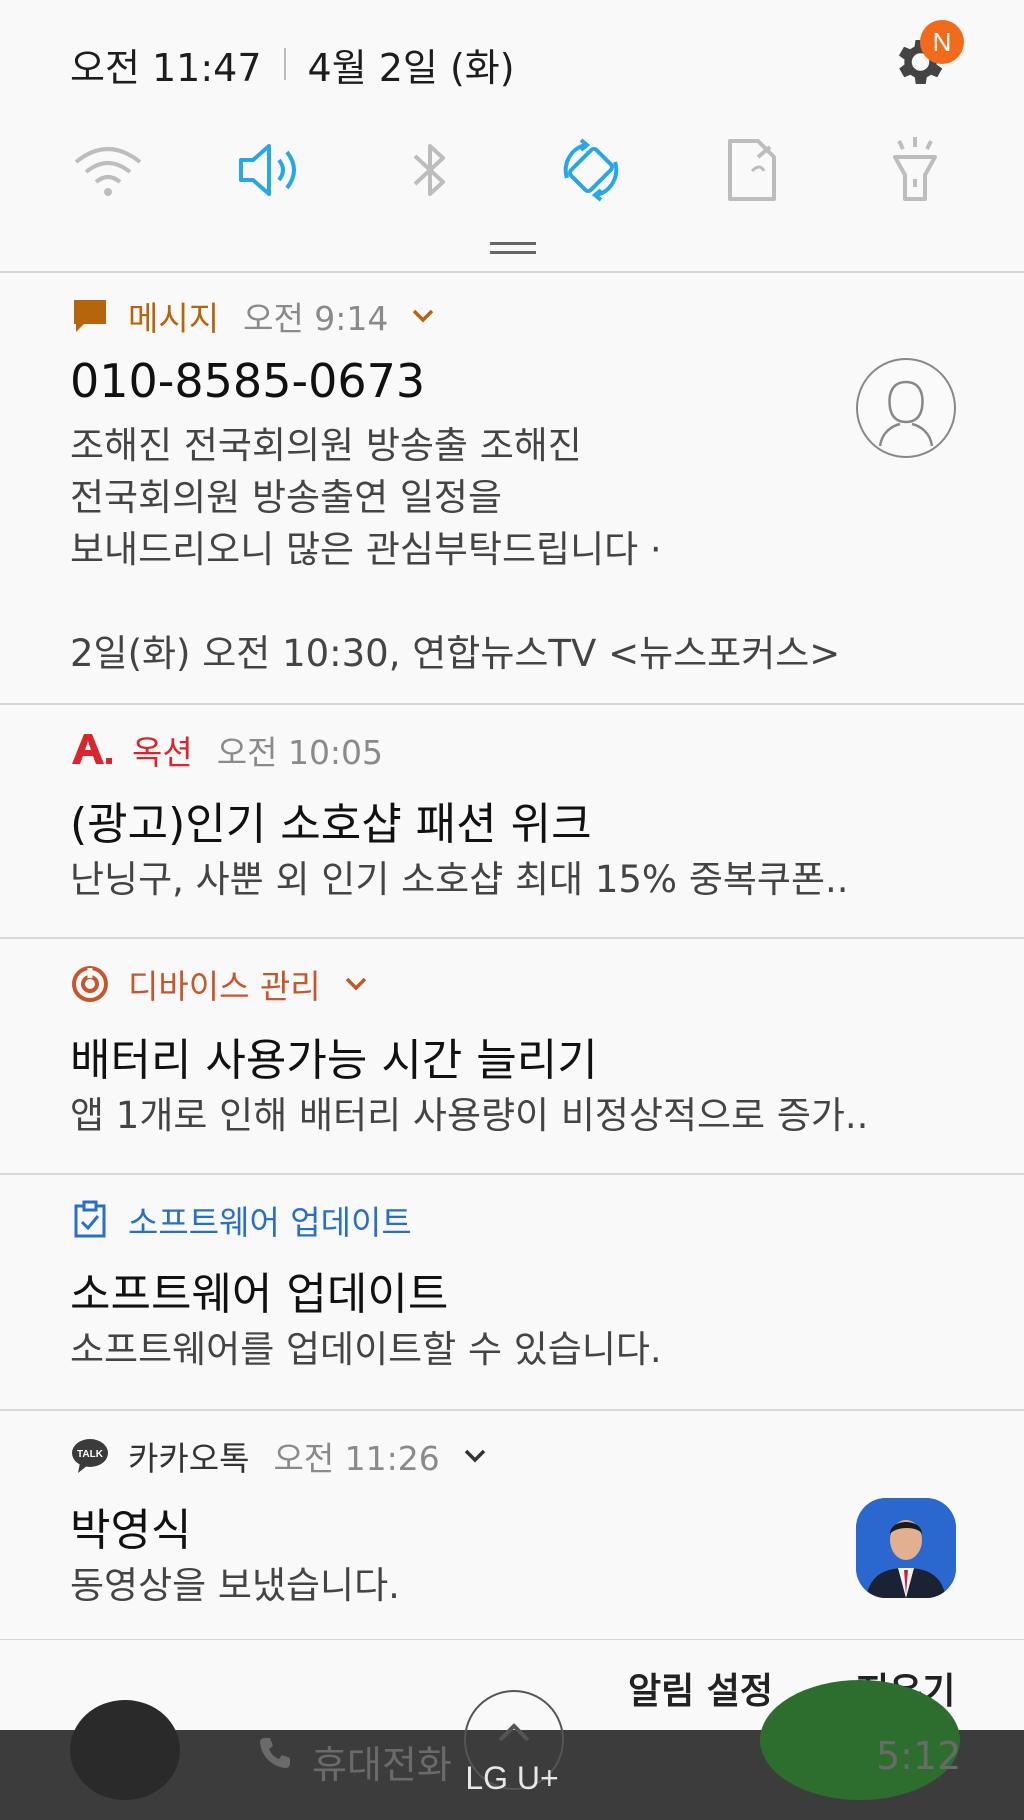 This screenshot has width=1024, height=1820. What do you see at coordinates (512, 1750) in the screenshot?
I see `background-call-screen: 휴대전화 5:12 LG U+` at bounding box center [512, 1750].